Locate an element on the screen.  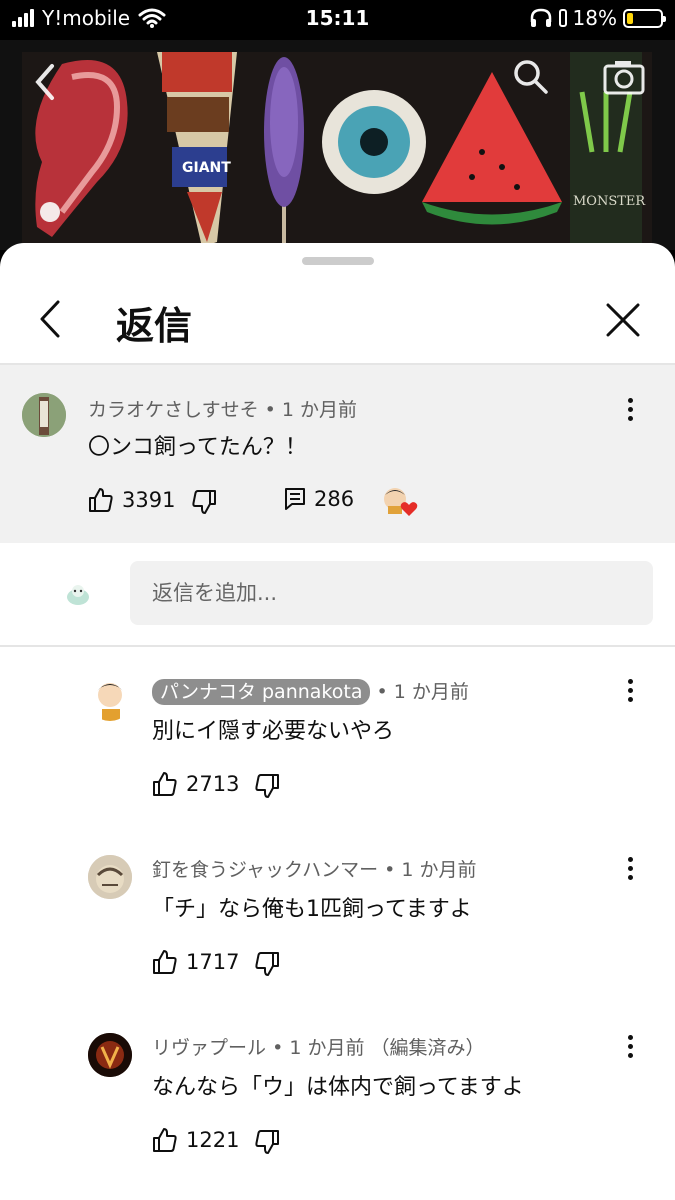
like-count: 1717 is located at coordinates (213, 962).